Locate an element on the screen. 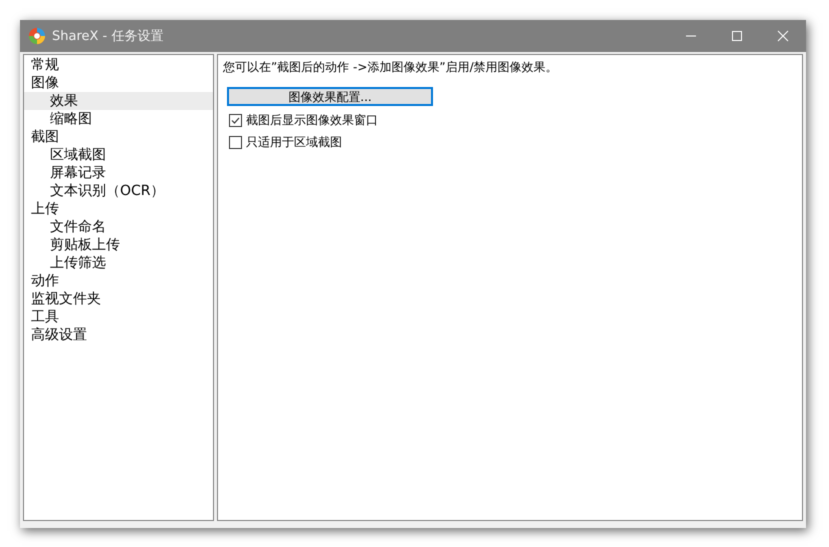 Image resolution: width=829 pixels, height=547 pixels. tree-item: 区域截图 is located at coordinates (118, 155).